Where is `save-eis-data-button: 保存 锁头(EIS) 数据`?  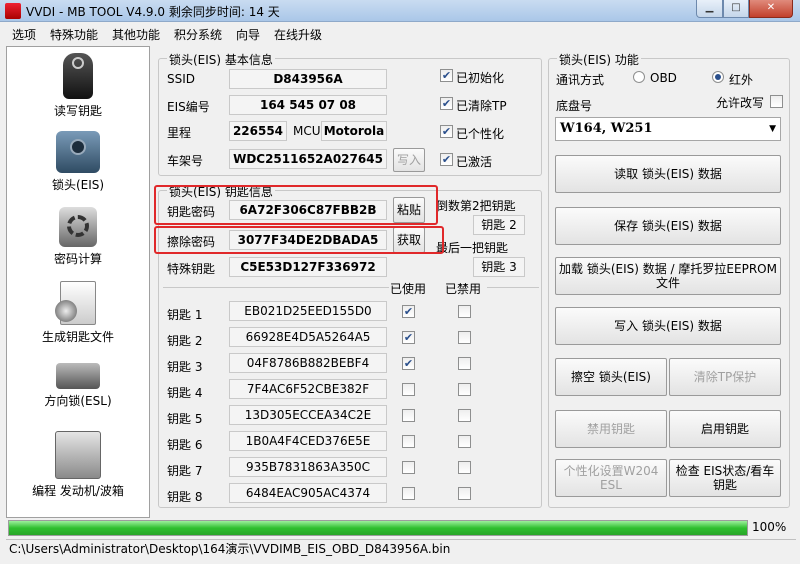
save-eis-data-button: 保存 锁头(EIS) 数据 is located at coordinates (668, 226).